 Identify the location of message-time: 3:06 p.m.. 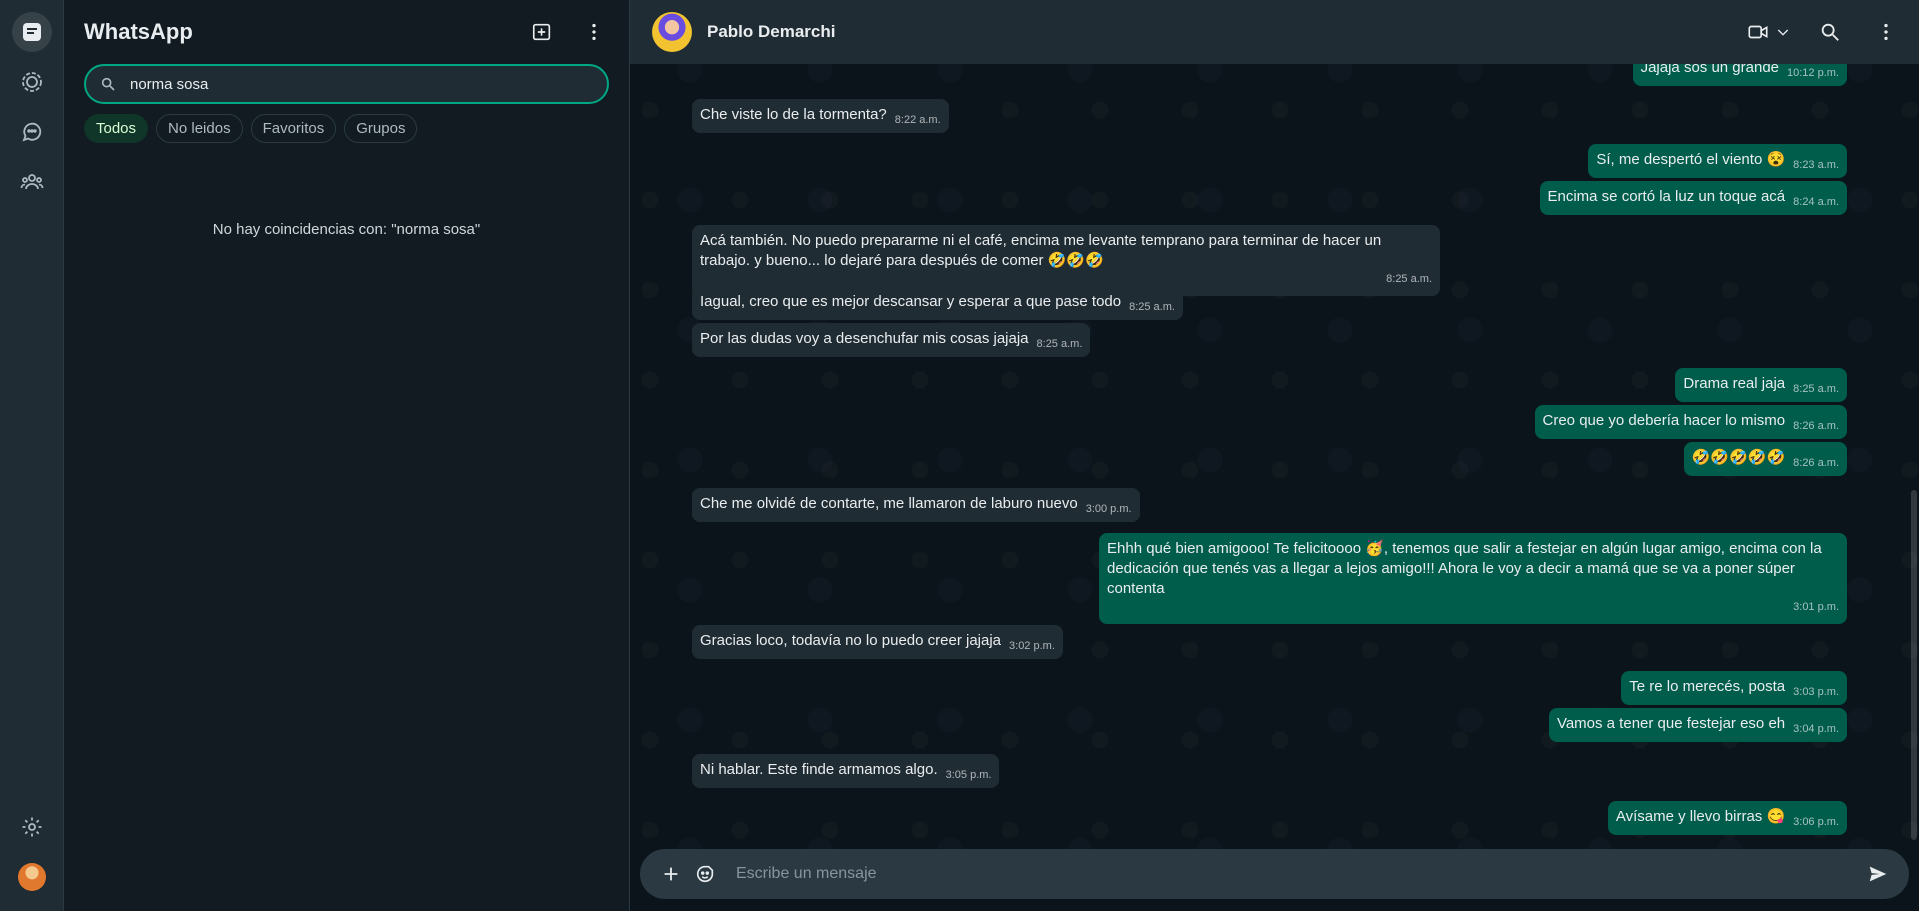
(1816, 822).